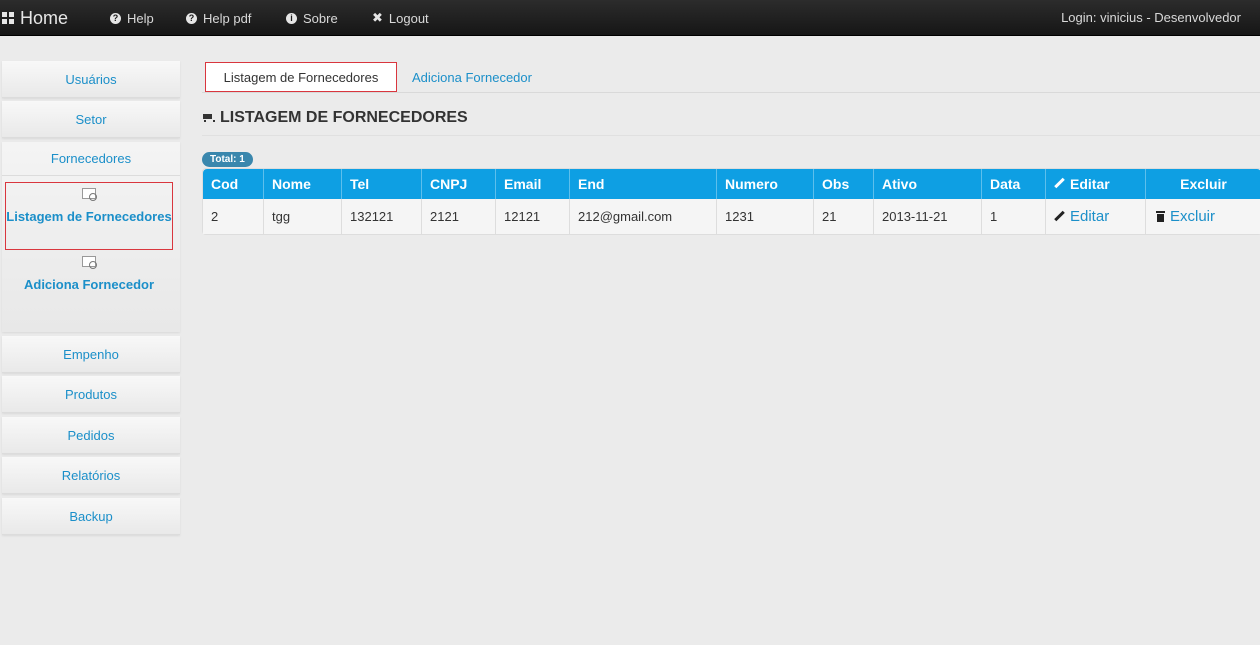 The height and width of the screenshot is (645, 1260). I want to click on tab-adiciona-fornecedor: Adiciona Fornecedor, so click(472, 77).